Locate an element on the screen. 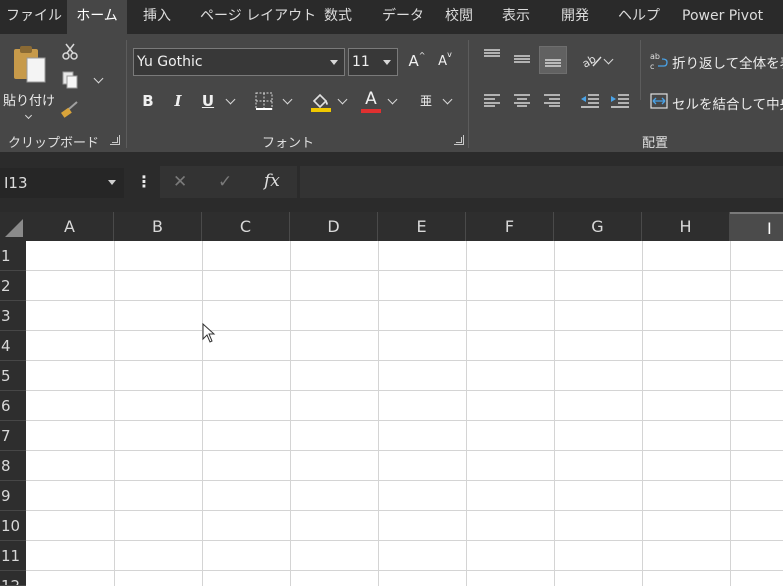  borders-icon is located at coordinates (264, 101).